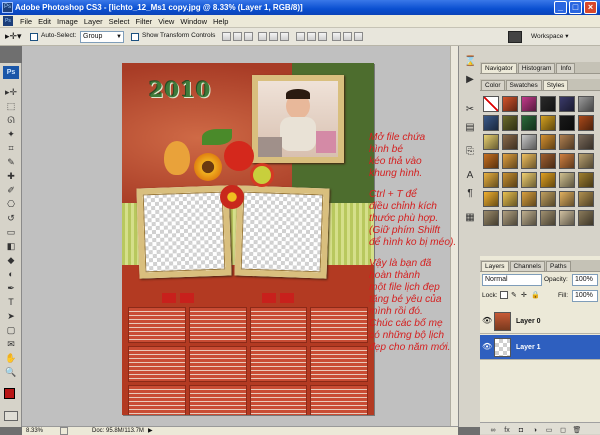 Image resolution: width=600 pixels, height=435 pixels. I want to click on menu-select: Select, so click(119, 21).